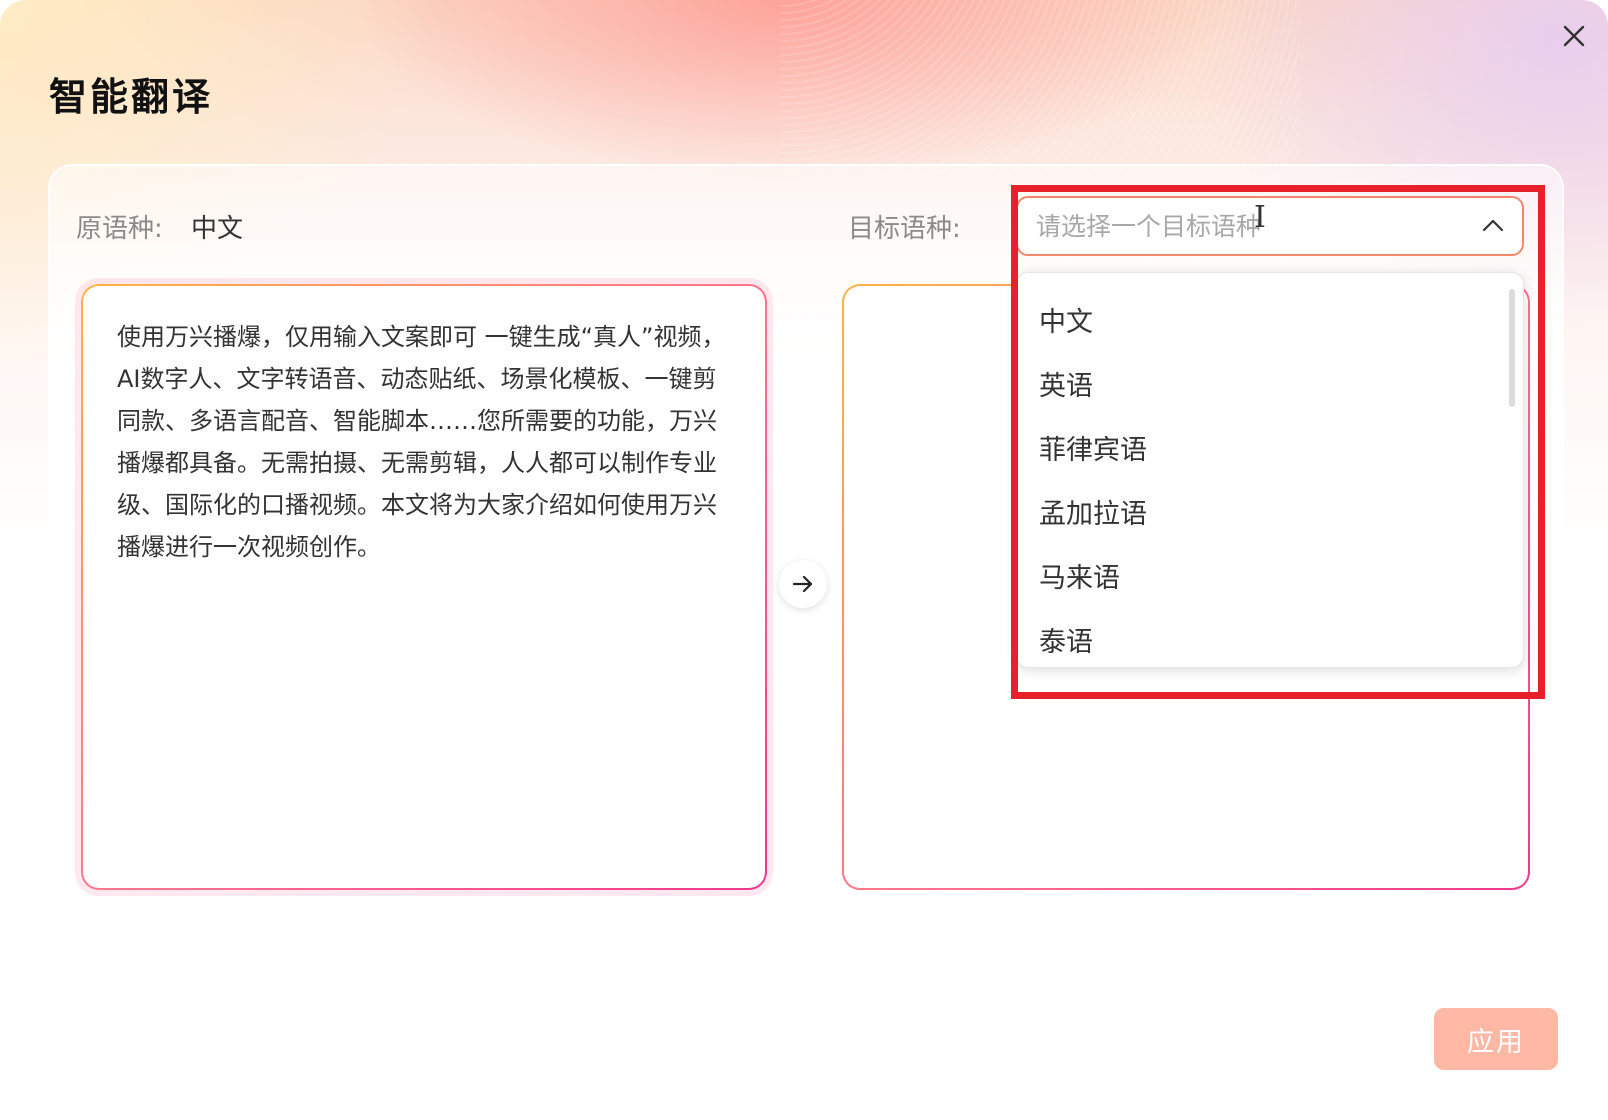 The width and height of the screenshot is (1608, 1120). I want to click on option-english: 英语, so click(1270, 387).